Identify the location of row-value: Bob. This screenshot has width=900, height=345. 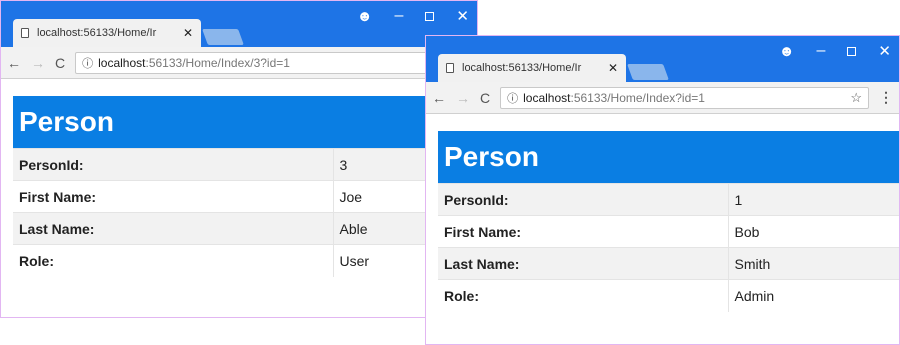
(813, 231).